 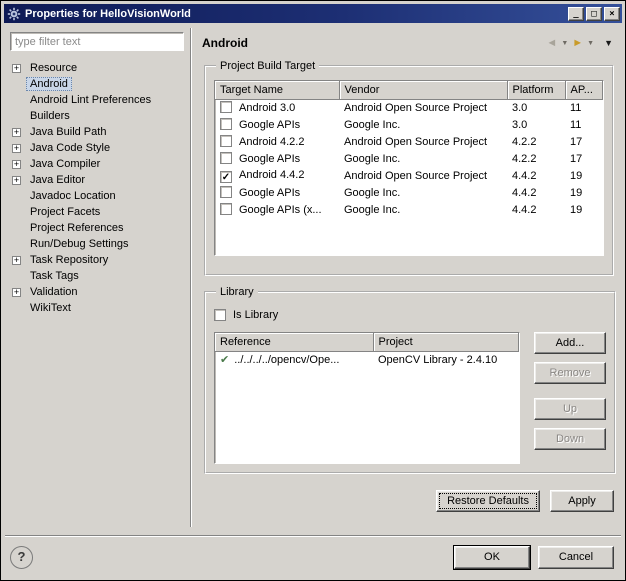 What do you see at coordinates (70, 148) in the screenshot?
I see `sidebar-item-label: Java Code Style` at bounding box center [70, 148].